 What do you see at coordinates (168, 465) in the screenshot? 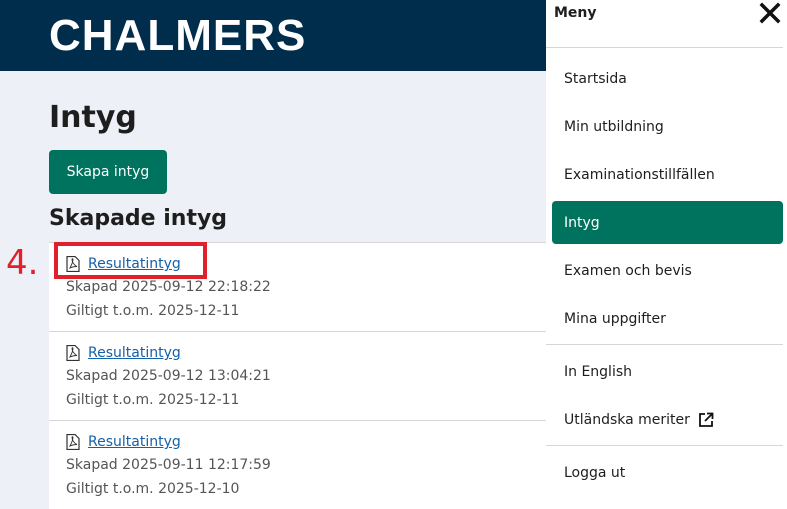
I see `created-date: Skapad 2025-09-11 12:17:59` at bounding box center [168, 465].